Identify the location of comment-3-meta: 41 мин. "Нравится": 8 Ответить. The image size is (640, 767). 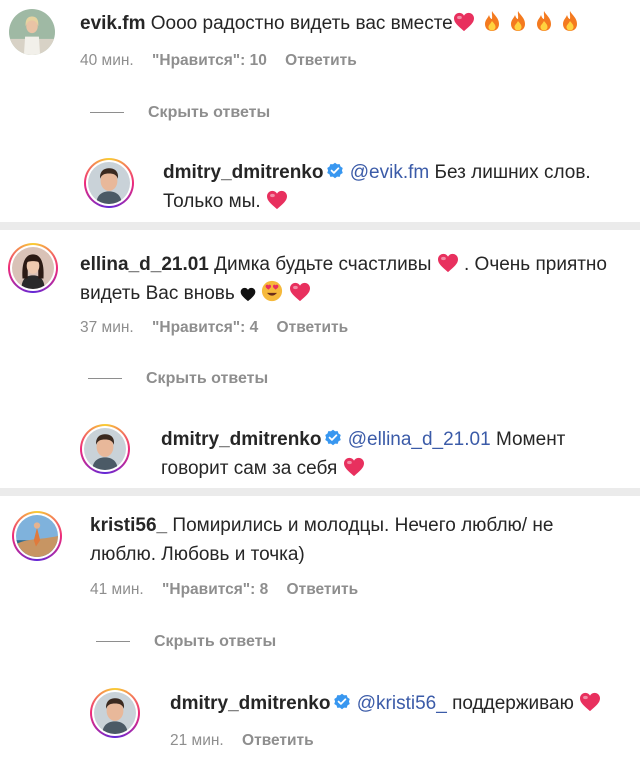
(231, 590).